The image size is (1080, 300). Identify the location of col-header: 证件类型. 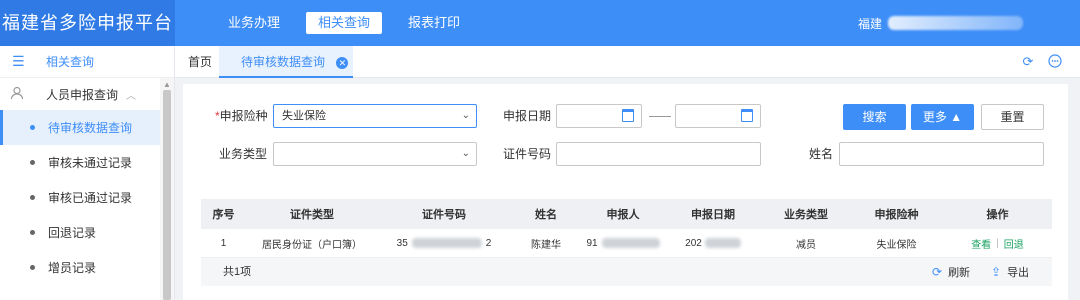
(312, 214).